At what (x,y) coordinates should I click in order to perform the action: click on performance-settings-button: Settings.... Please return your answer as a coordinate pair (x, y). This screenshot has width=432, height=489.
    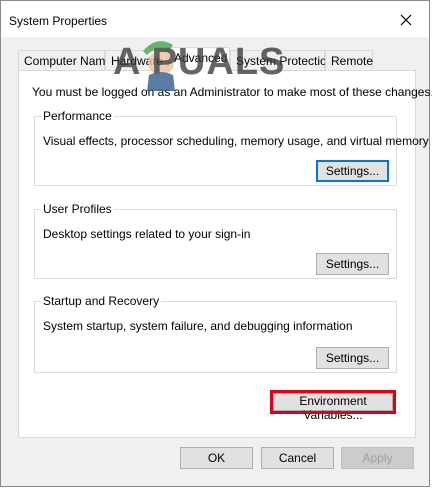
    Looking at the image, I should click on (352, 171).